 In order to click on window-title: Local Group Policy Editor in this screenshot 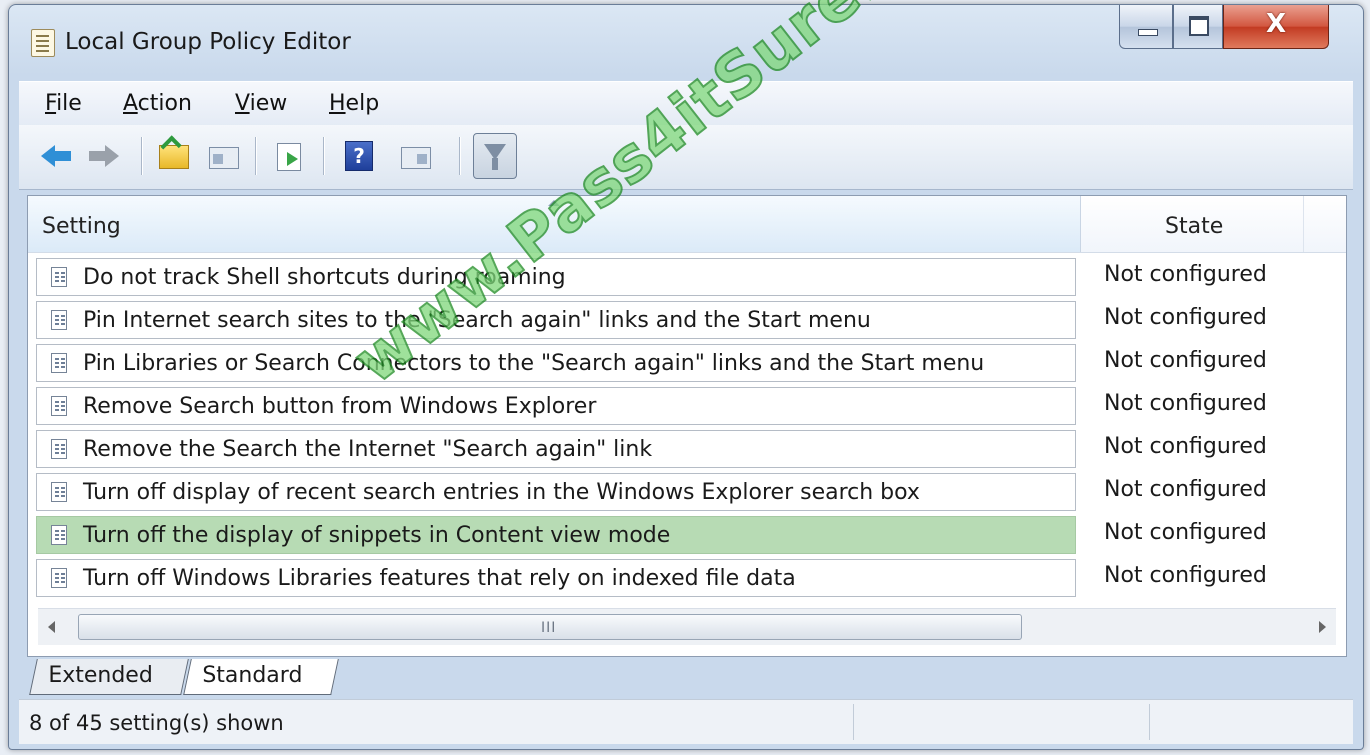, I will do `click(208, 42)`.